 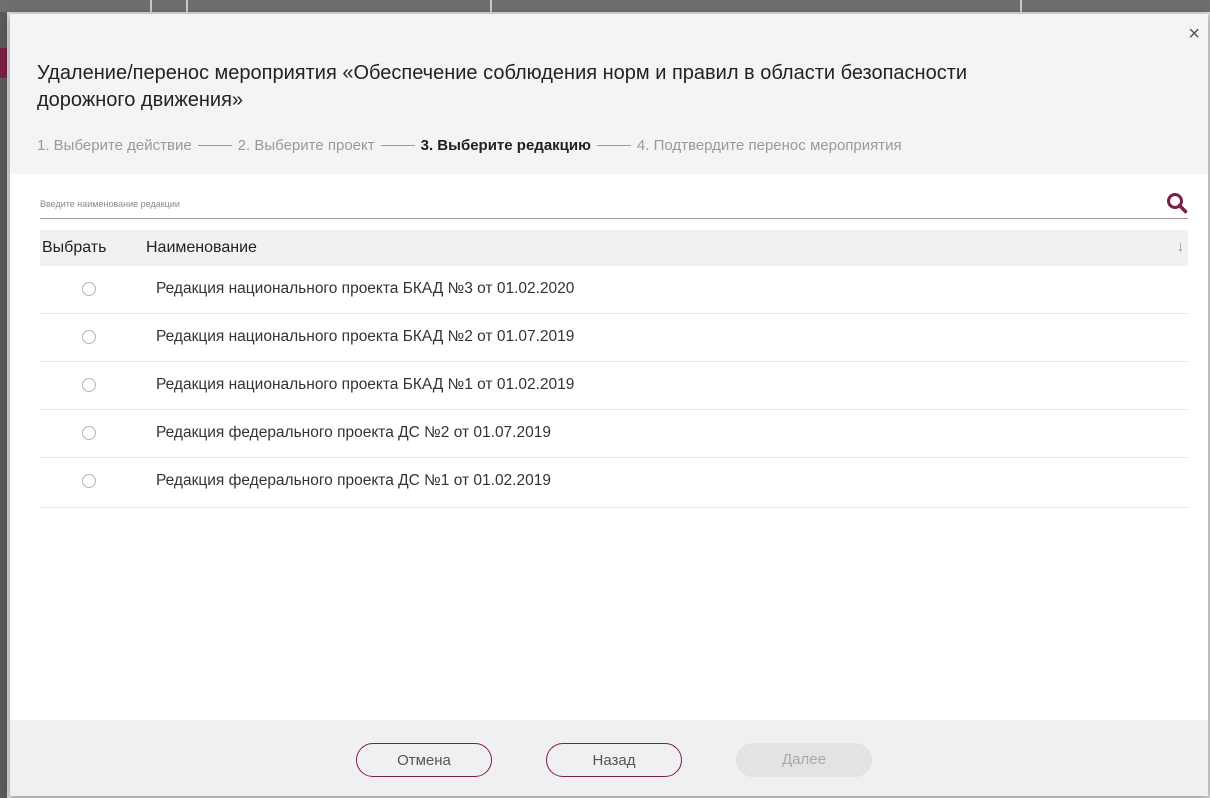 What do you see at coordinates (74, 247) in the screenshot?
I see `column-header-select: Выбрать` at bounding box center [74, 247].